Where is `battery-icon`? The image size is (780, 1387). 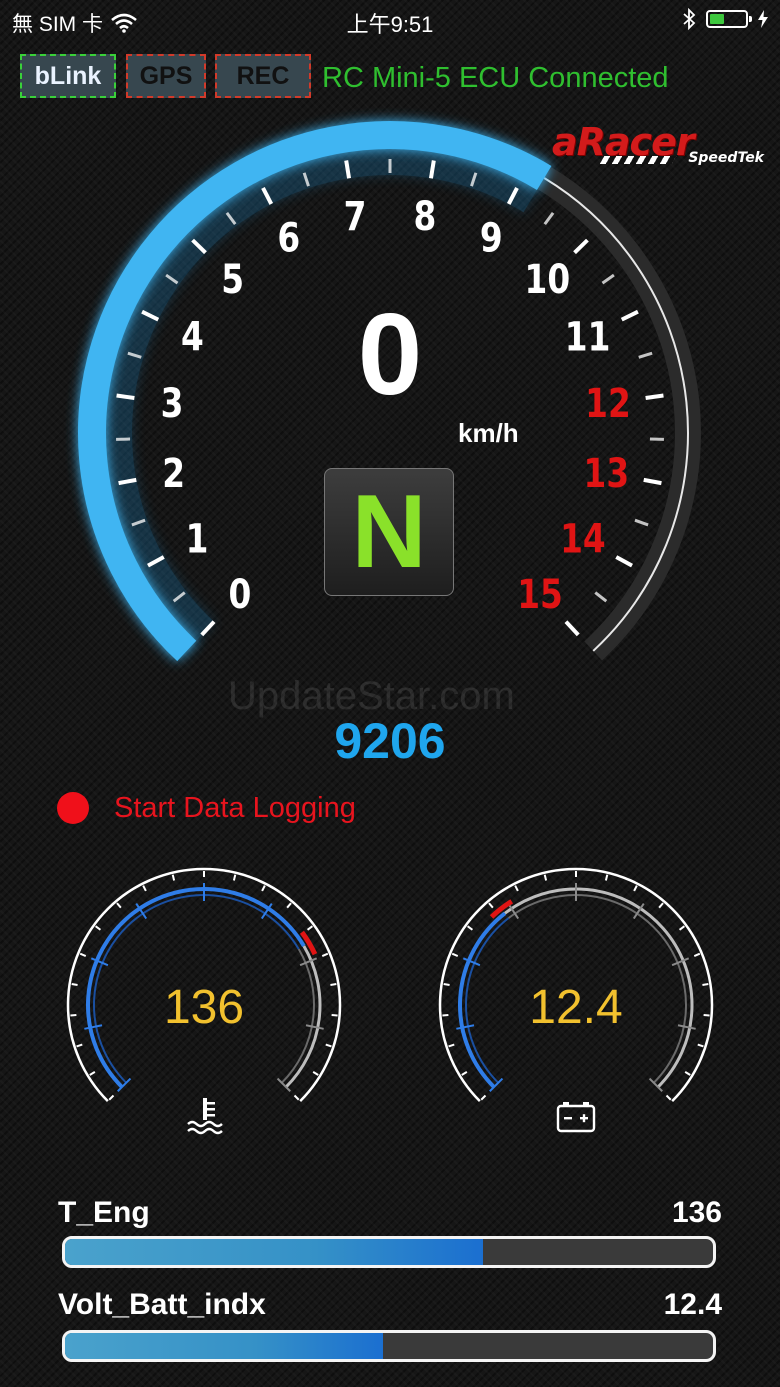
battery-icon is located at coordinates (576, 1117).